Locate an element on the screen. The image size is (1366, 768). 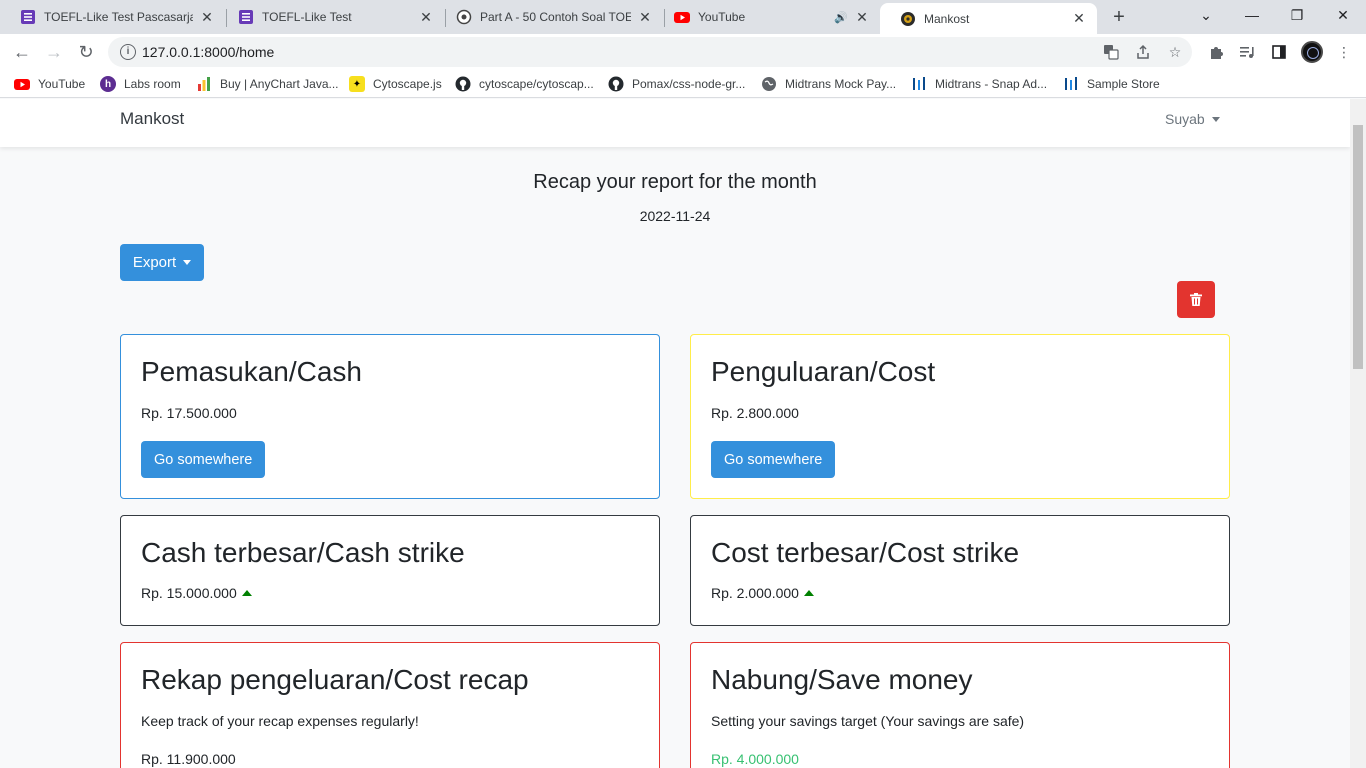
page-scrollbar is located at coordinates (1358, 433).